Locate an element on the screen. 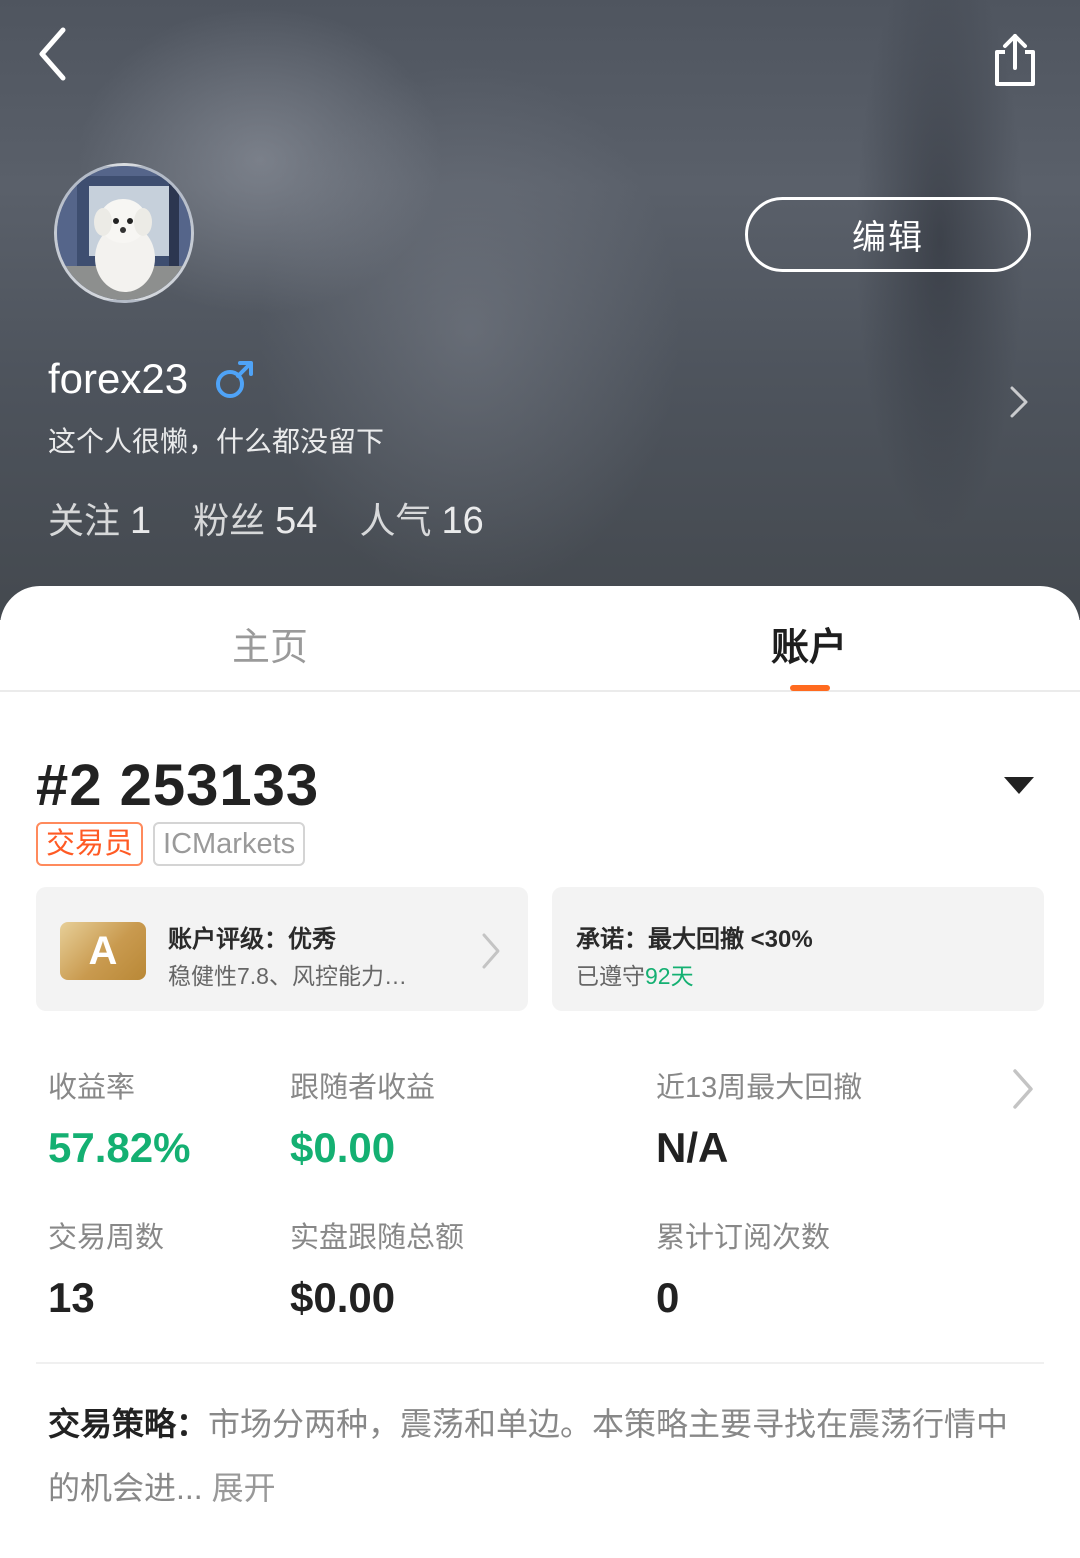 The image size is (1080, 1558). metric-label: 收益率 is located at coordinates (92, 1088).